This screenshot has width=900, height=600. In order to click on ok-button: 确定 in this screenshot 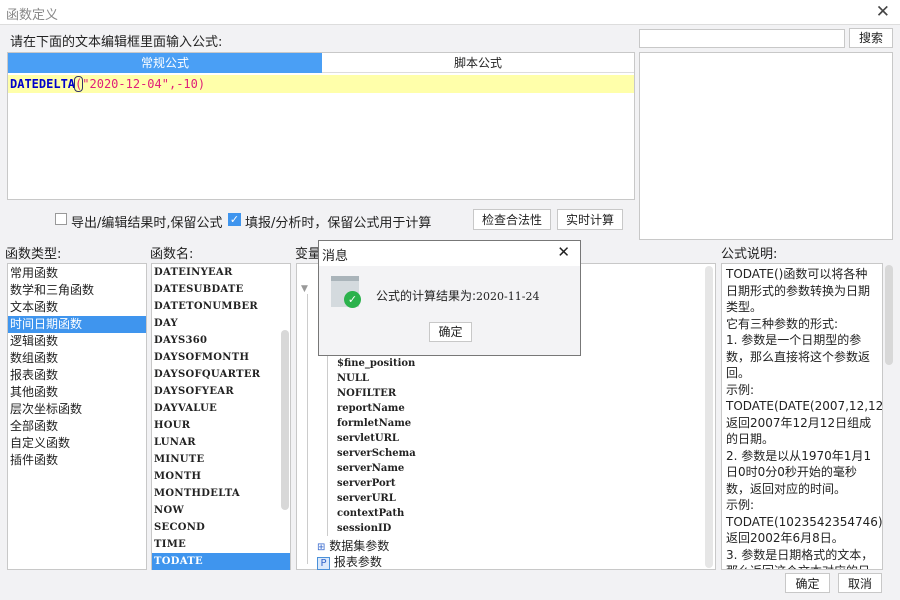, I will do `click(807, 583)`.